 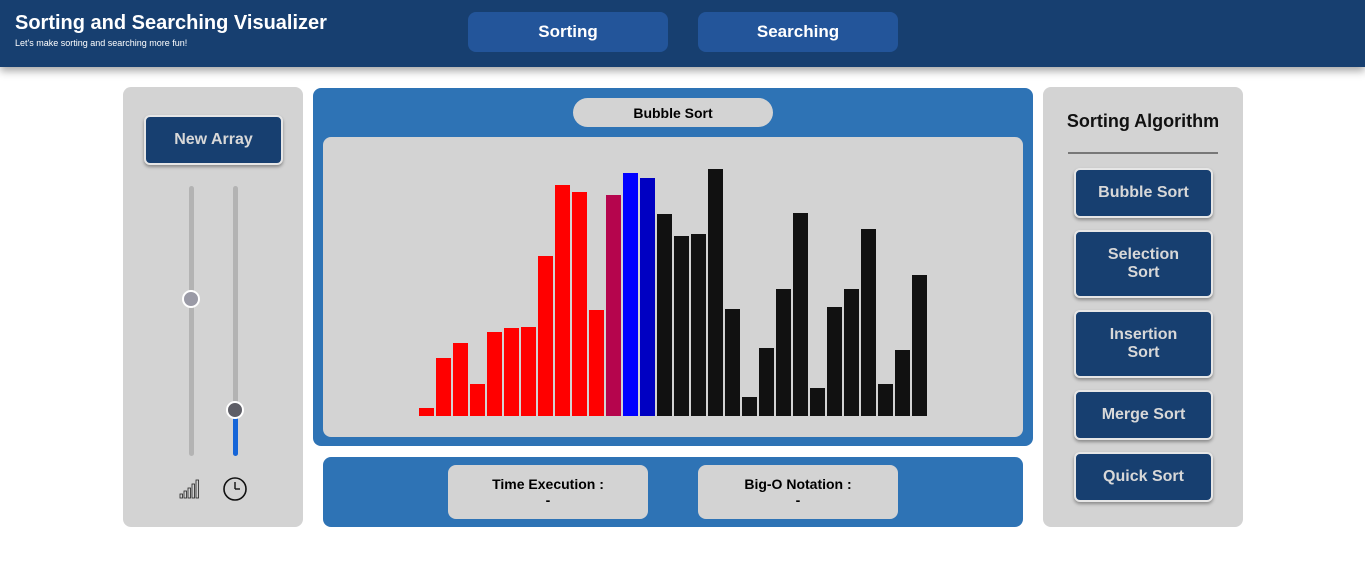 I want to click on big-o-value: -, so click(x=798, y=500).